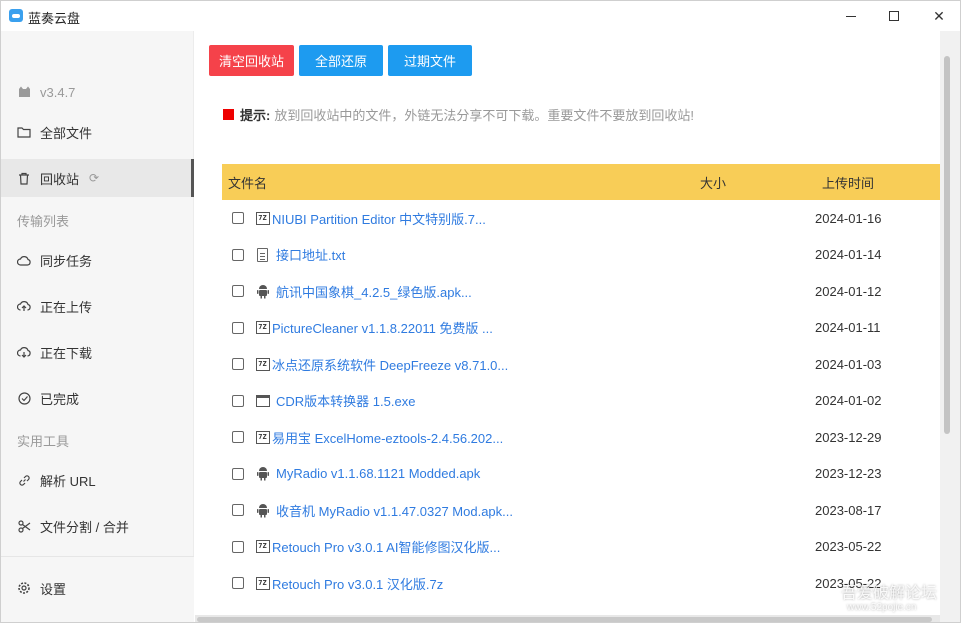 The image size is (961, 623). I want to click on sidebar-item-recycle-bin: 回收站 ⟳, so click(97, 178).